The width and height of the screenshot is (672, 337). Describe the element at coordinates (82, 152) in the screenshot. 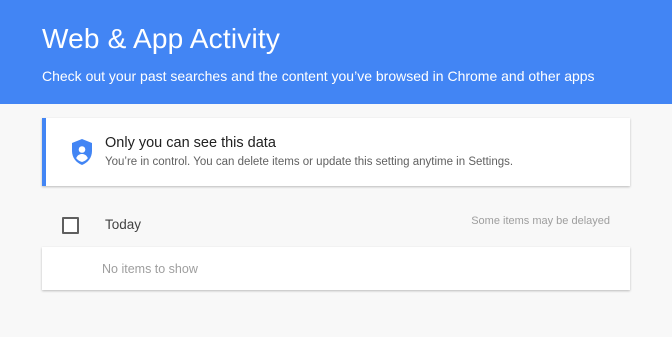

I see `shield-person-icon` at that location.